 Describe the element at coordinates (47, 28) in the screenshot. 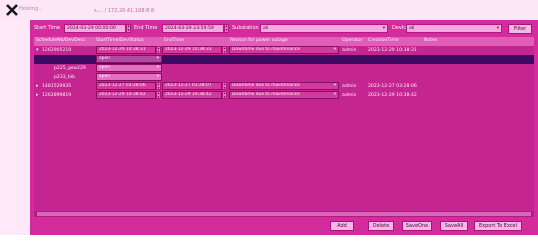

I see `start-time-label: Start Time` at that location.